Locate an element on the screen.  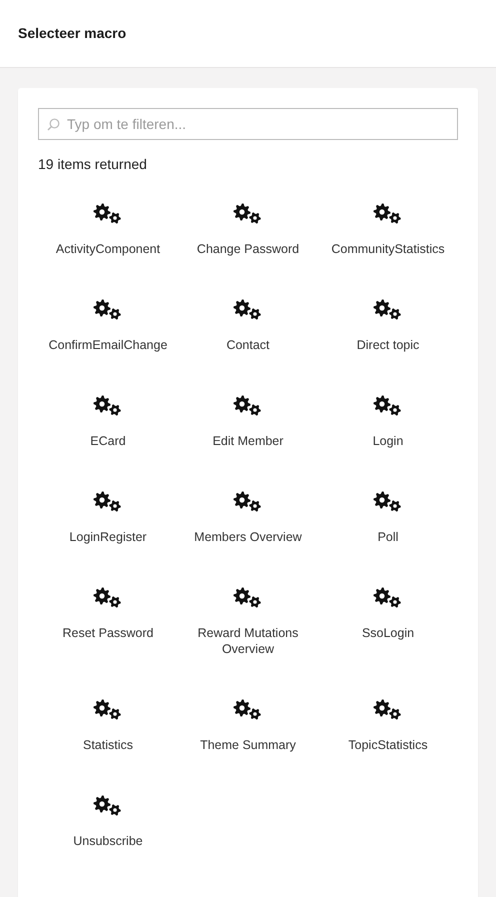
macro-item: Statistics is located at coordinates (108, 737).